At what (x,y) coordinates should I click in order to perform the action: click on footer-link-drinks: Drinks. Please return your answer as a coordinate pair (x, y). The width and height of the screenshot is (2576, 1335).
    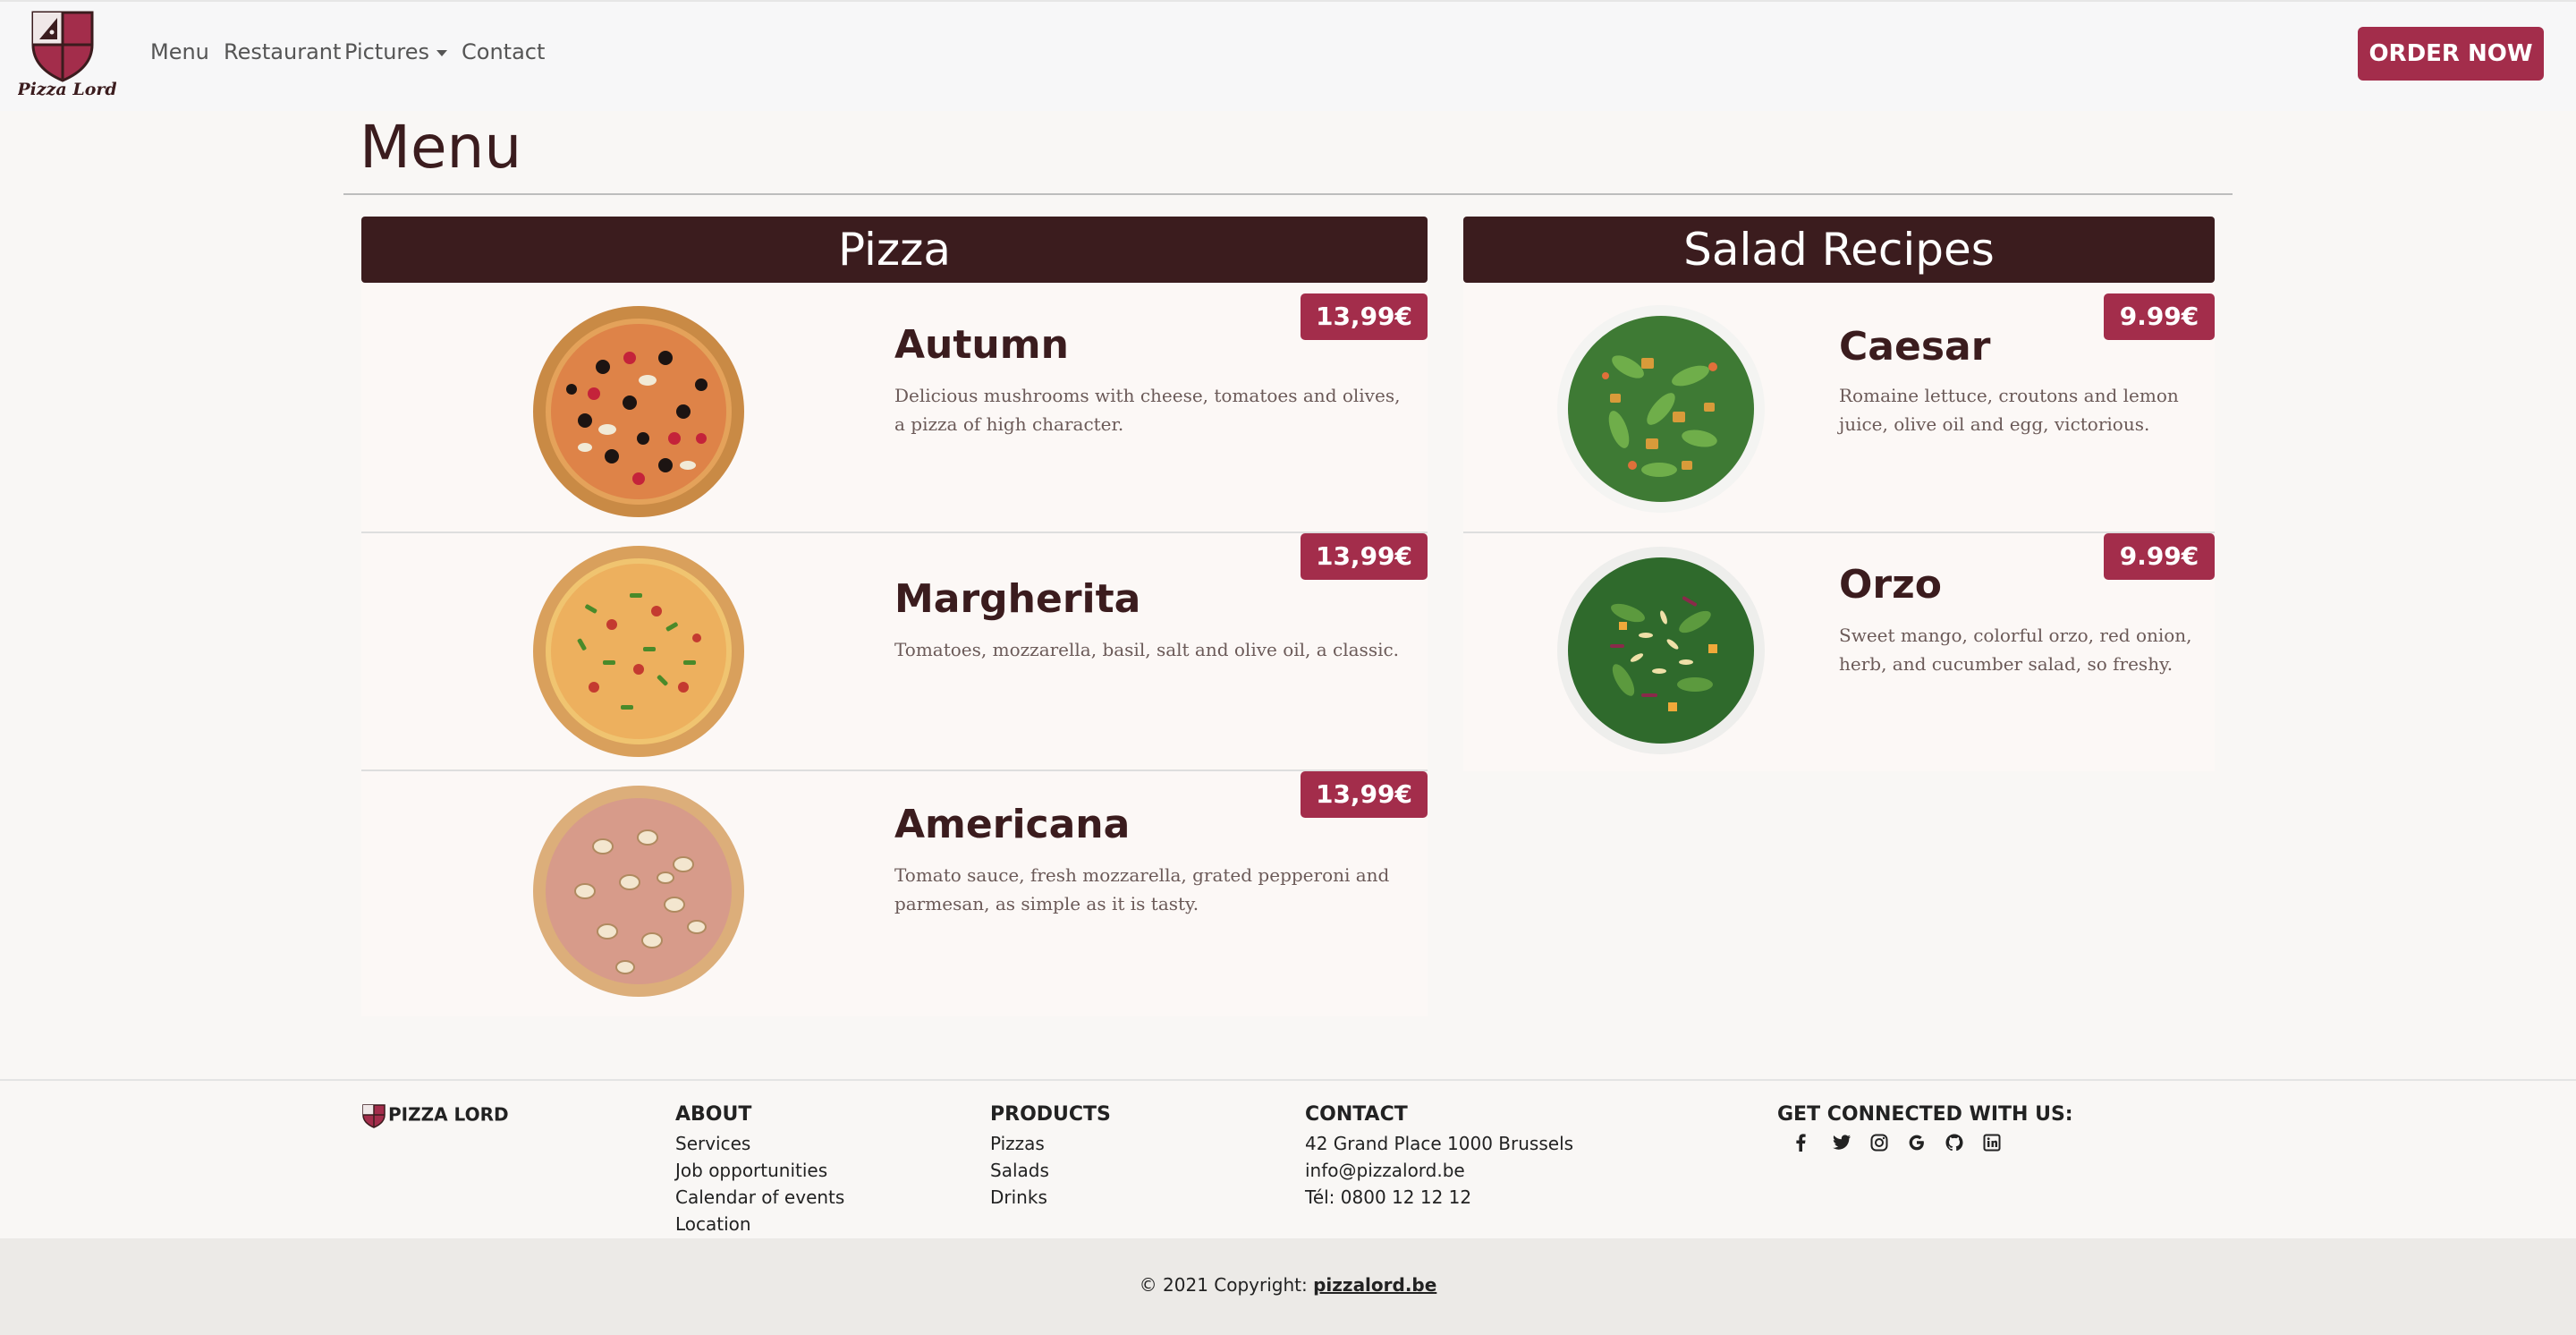
    Looking at the image, I should click on (1018, 1197).